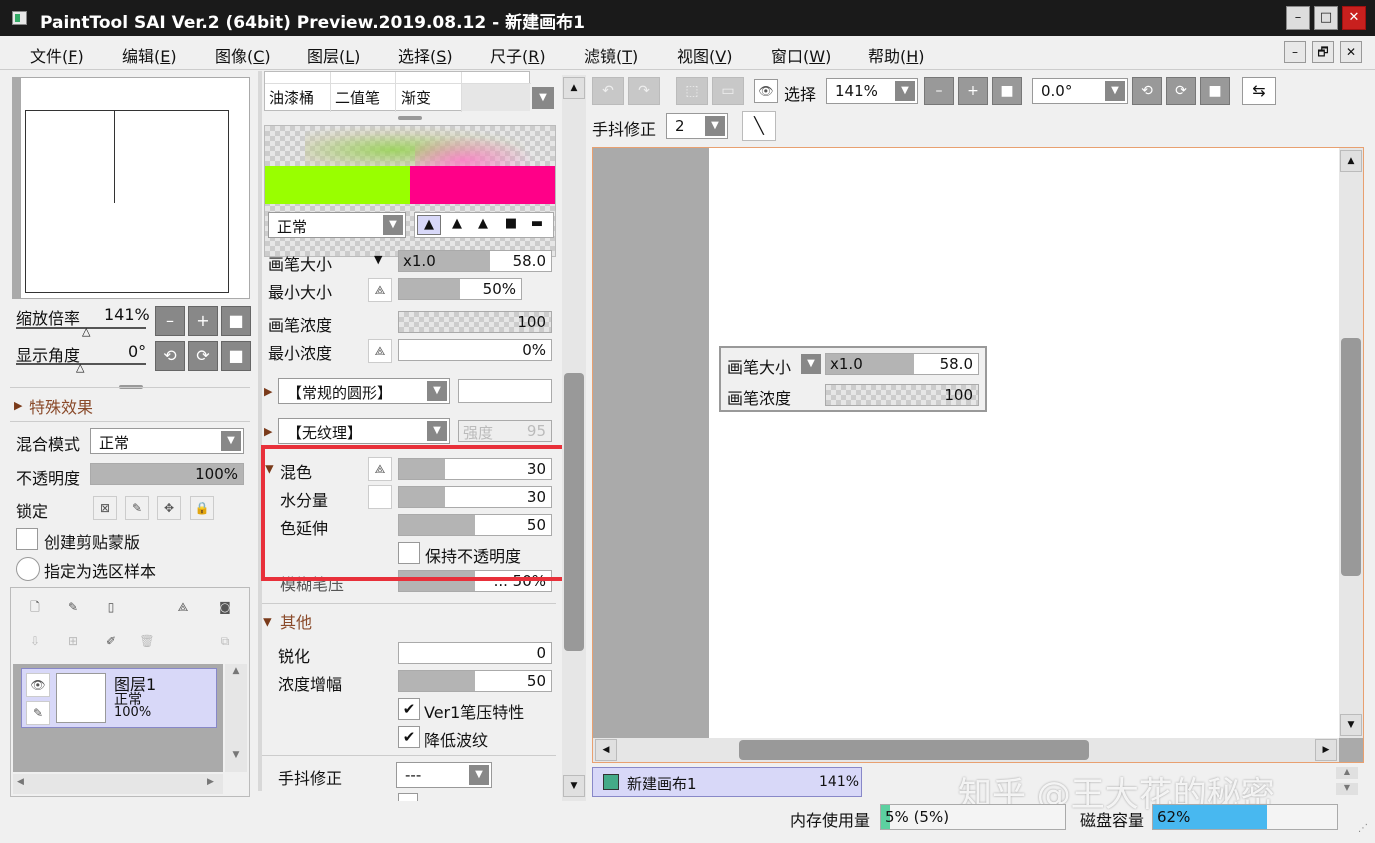 This screenshot has height=843, width=1375. Describe the element at coordinates (704, 55) in the screenshot. I see `menu-view: 视图(V)` at that location.